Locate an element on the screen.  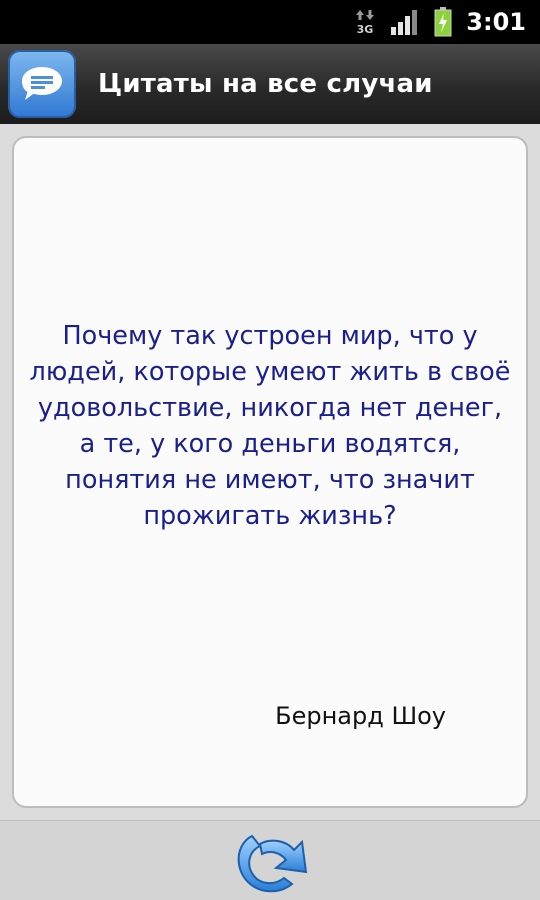
network-3g-icon: 3G is located at coordinates (365, 22).